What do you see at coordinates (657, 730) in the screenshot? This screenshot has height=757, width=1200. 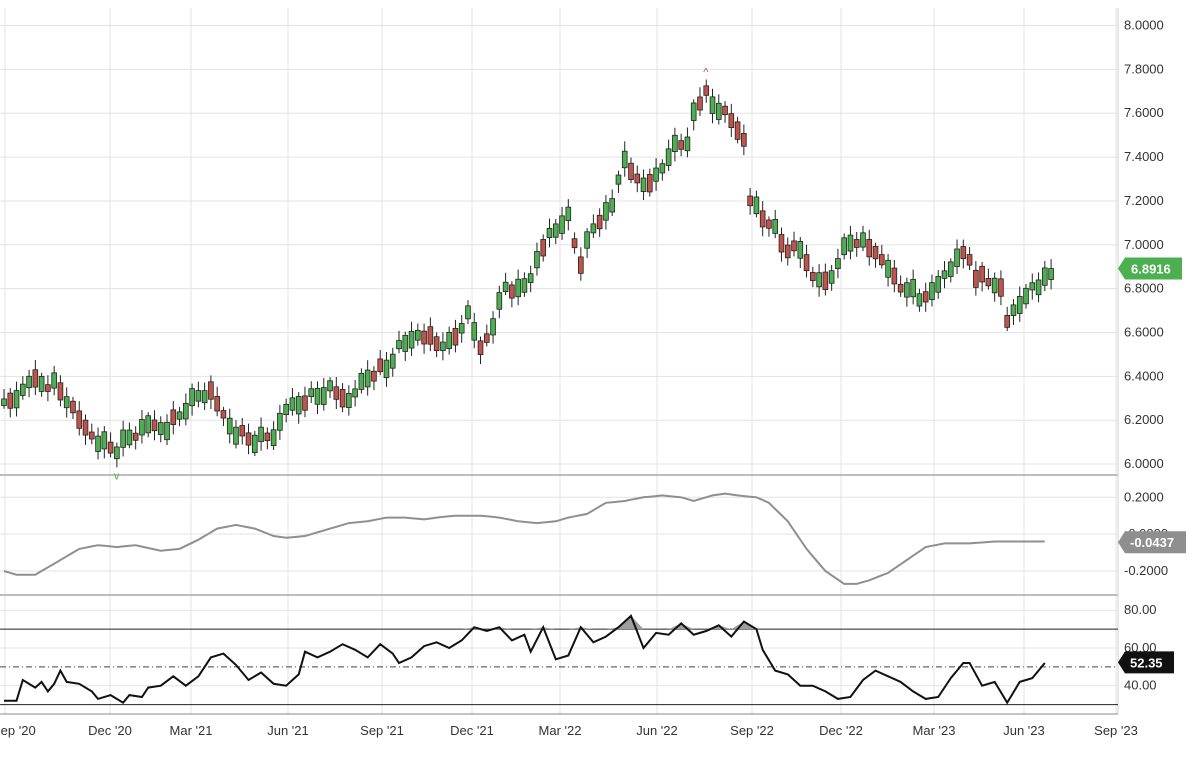 I see `x-tick-label: Jun '22` at bounding box center [657, 730].